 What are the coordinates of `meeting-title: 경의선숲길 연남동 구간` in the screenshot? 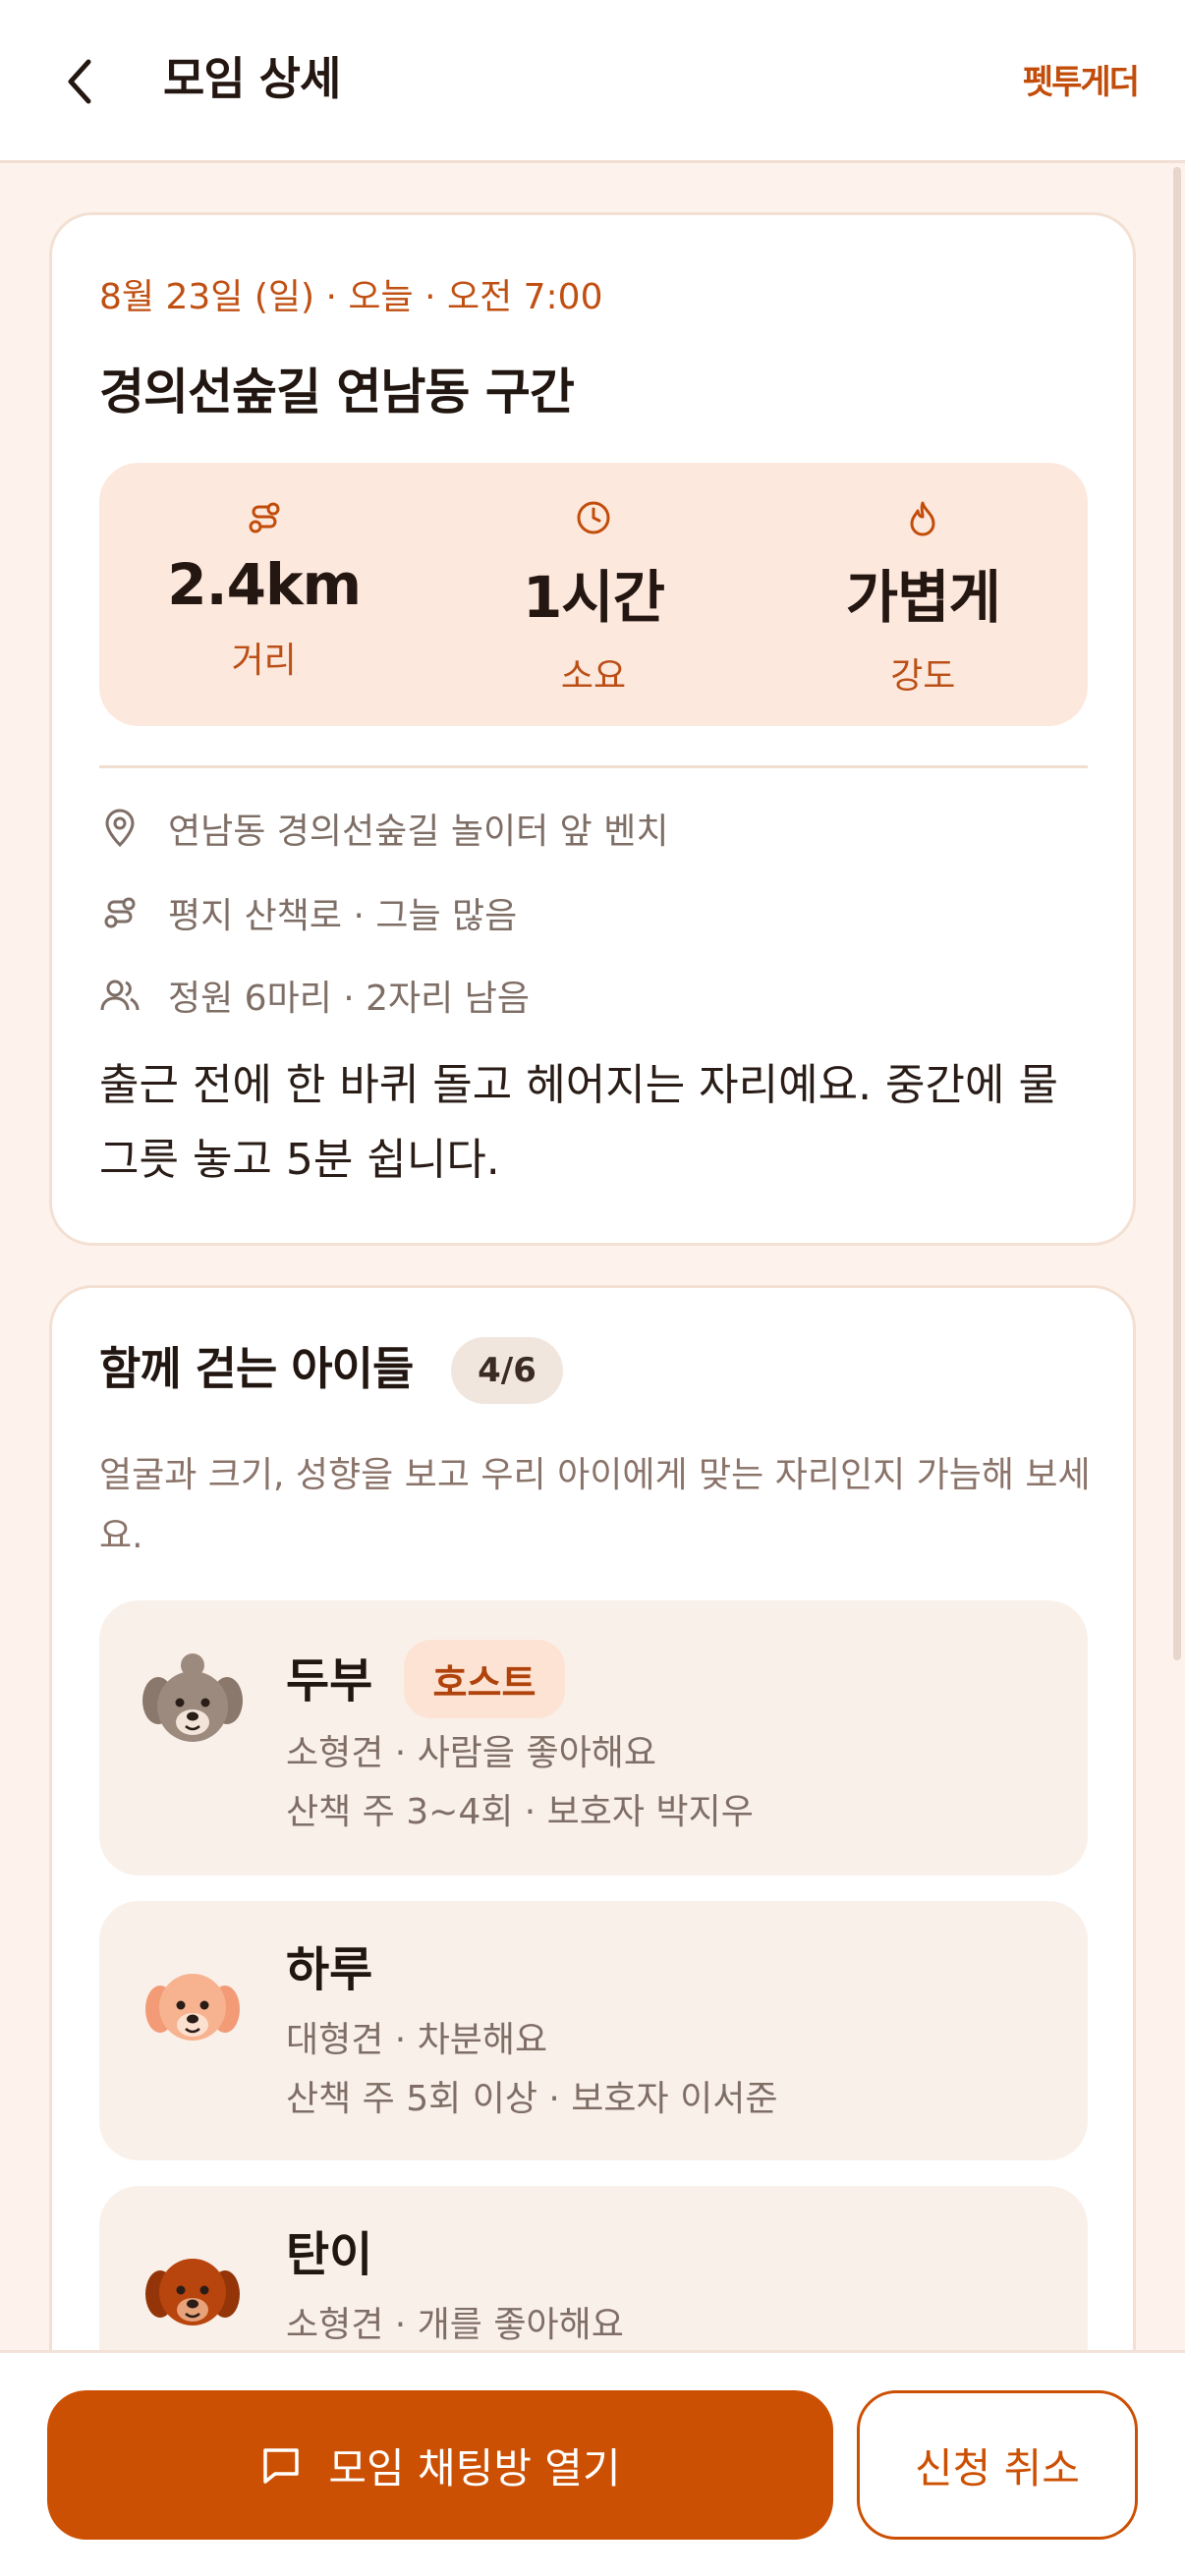 It's located at (337, 392).